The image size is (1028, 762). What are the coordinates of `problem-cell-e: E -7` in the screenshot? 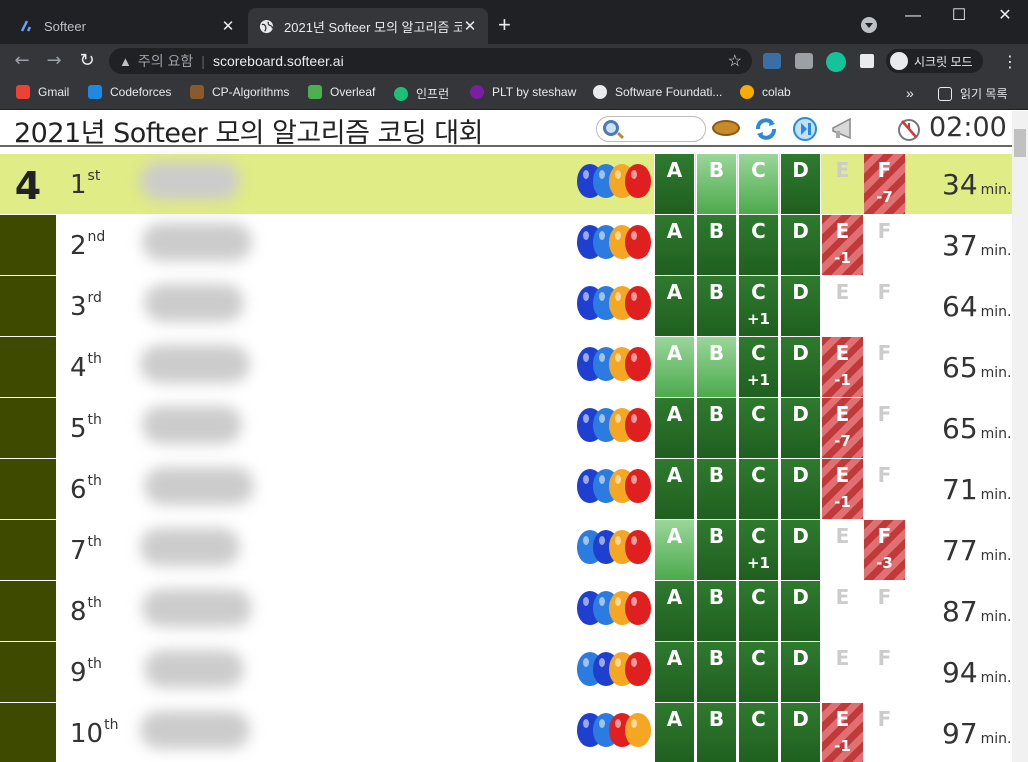 It's located at (842, 428).